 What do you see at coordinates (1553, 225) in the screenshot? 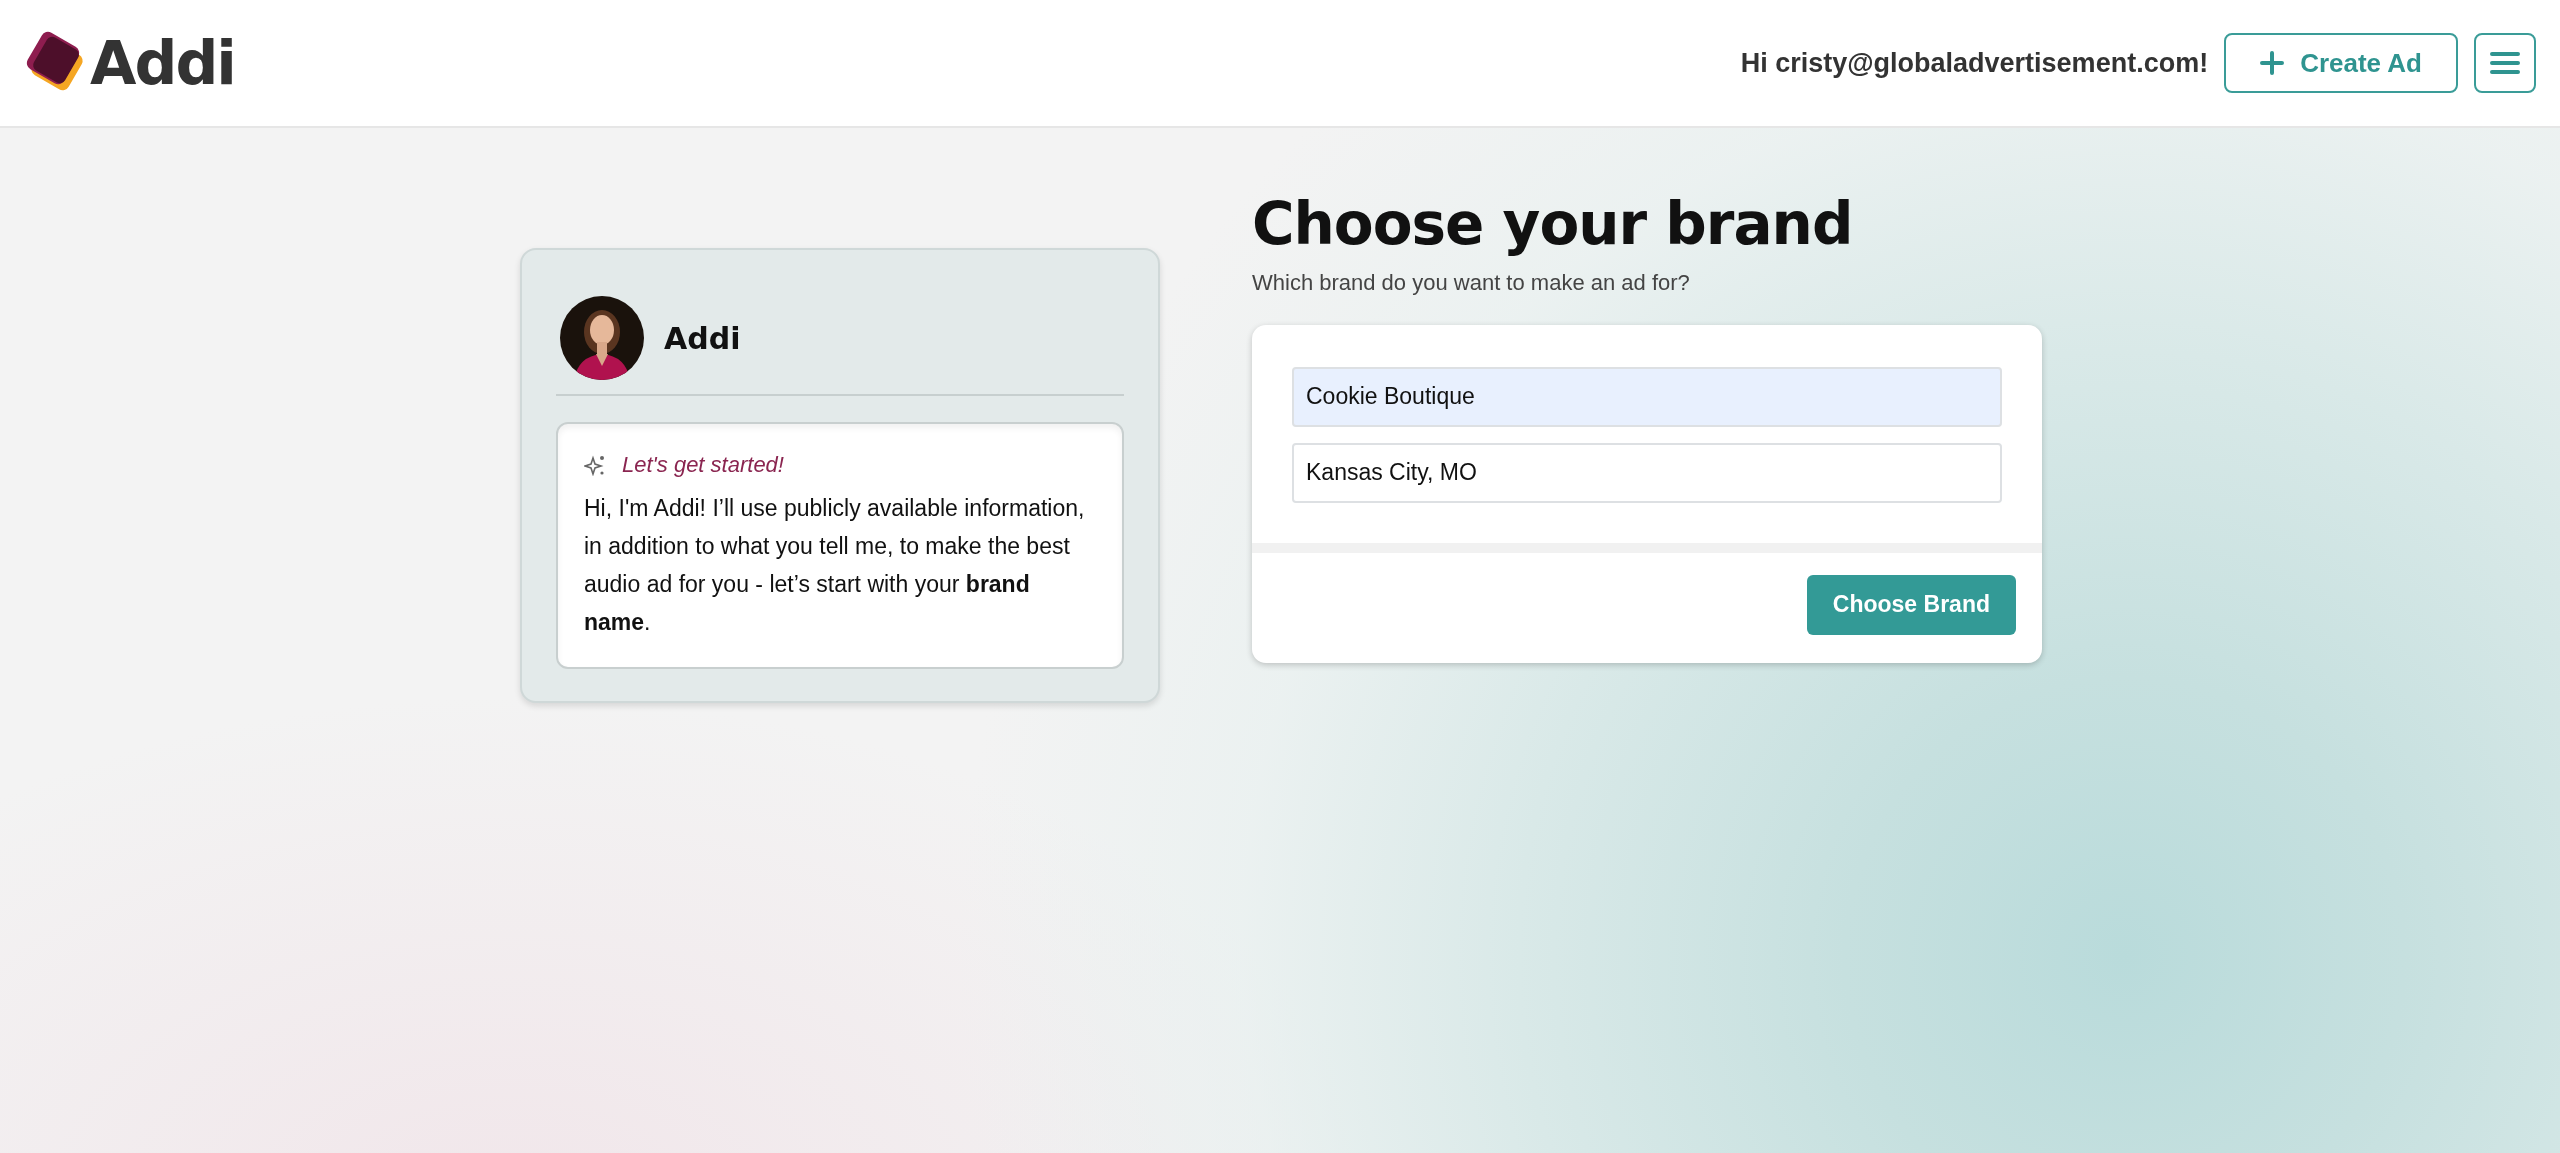
I see `page-title: Choose your brand` at bounding box center [1553, 225].